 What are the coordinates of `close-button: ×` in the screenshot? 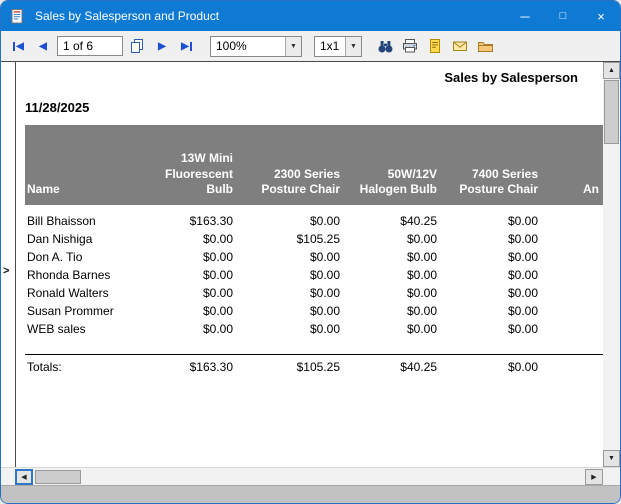 It's located at (601, 16).